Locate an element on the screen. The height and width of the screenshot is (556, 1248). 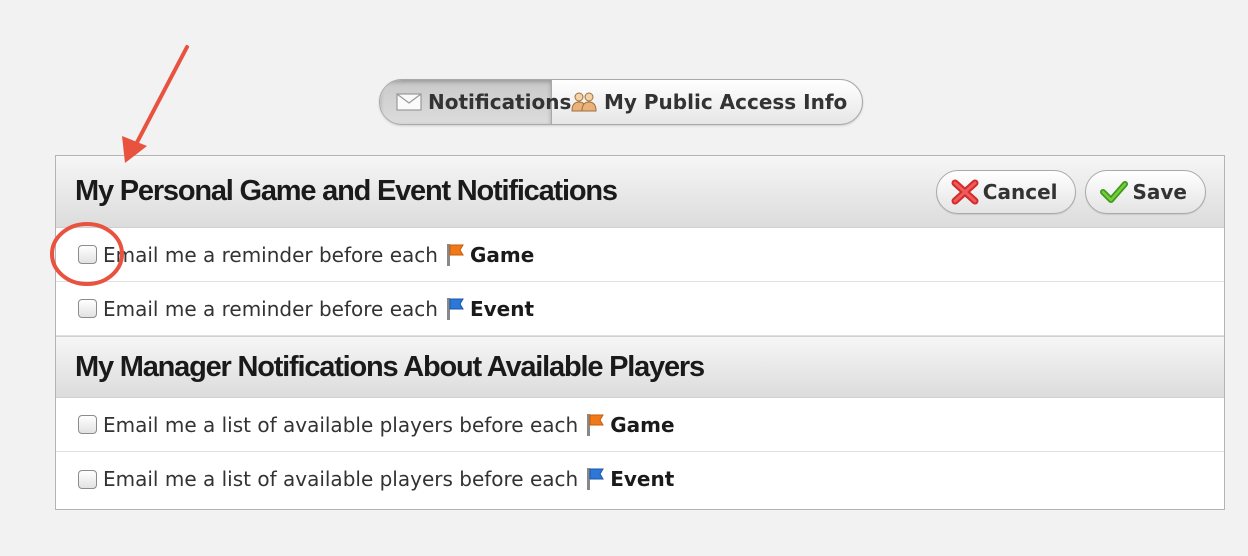
checkmark-icon is located at coordinates (1114, 192).